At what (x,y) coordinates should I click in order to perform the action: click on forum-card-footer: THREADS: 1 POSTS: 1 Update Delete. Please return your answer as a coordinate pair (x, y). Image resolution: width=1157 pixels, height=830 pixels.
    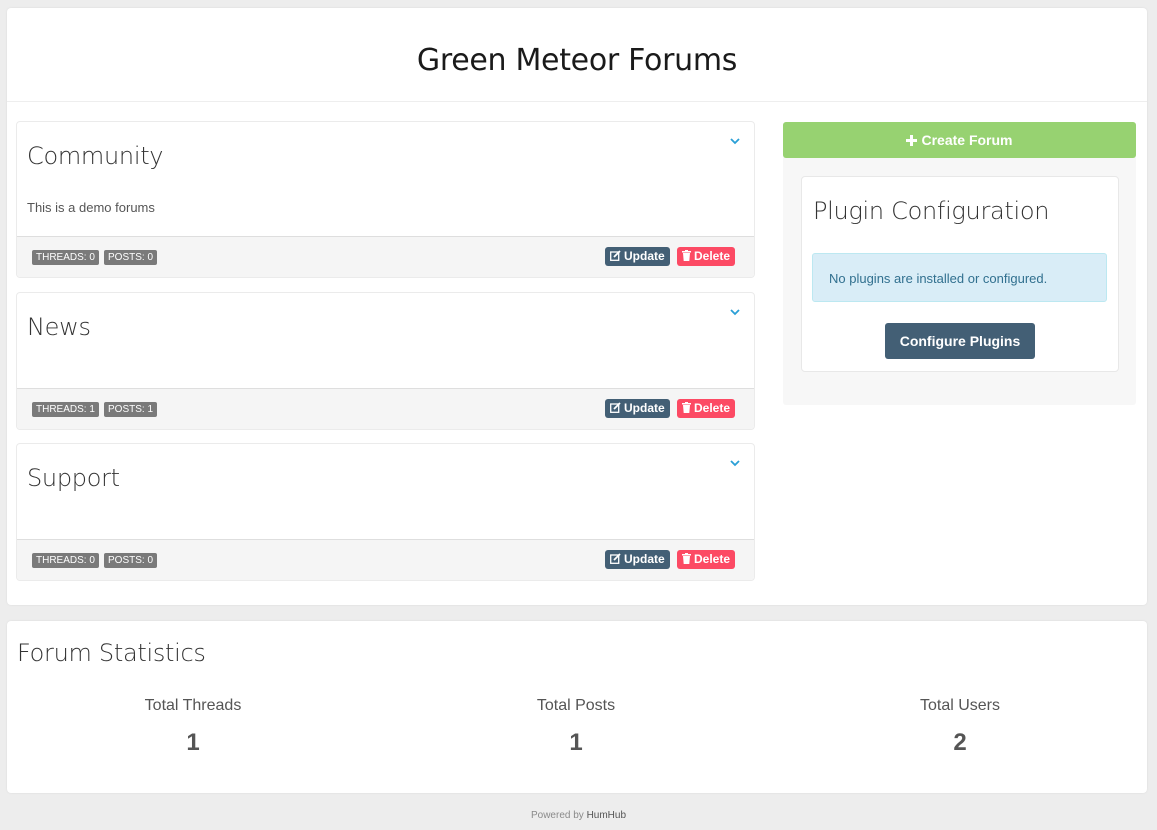
    Looking at the image, I should click on (385, 408).